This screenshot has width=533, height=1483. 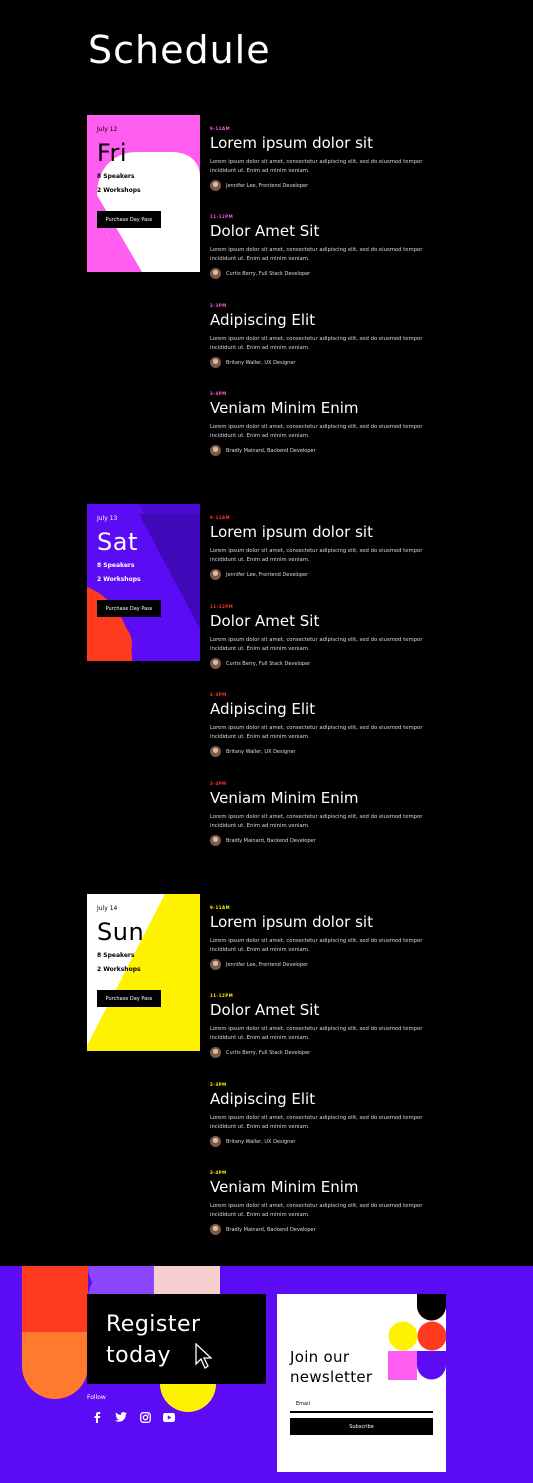 I want to click on day-date: July 12, so click(x=107, y=129).